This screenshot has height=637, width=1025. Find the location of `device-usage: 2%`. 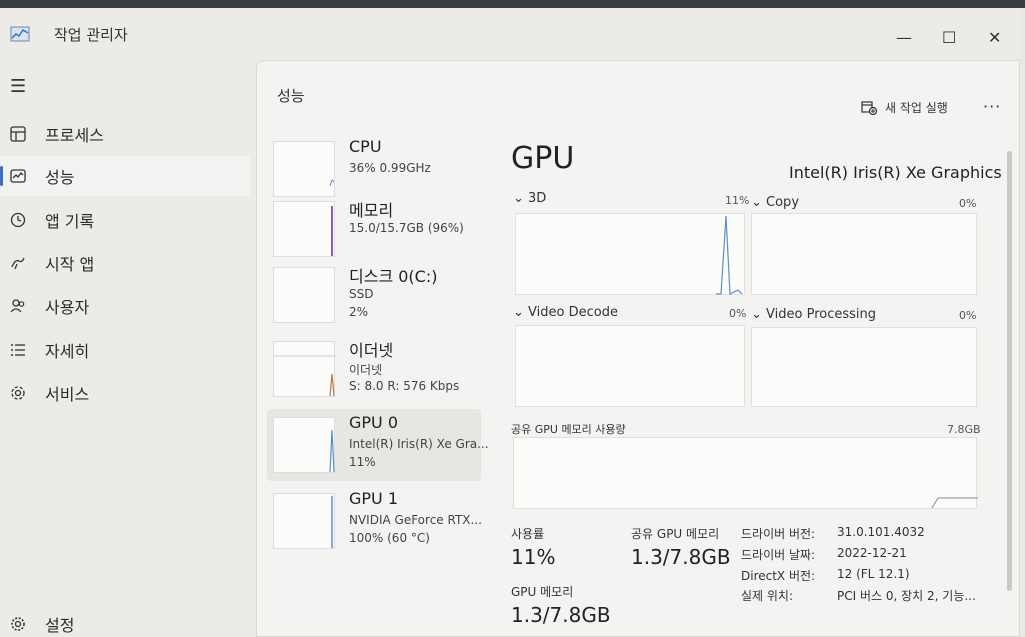

device-usage: 2% is located at coordinates (359, 312).